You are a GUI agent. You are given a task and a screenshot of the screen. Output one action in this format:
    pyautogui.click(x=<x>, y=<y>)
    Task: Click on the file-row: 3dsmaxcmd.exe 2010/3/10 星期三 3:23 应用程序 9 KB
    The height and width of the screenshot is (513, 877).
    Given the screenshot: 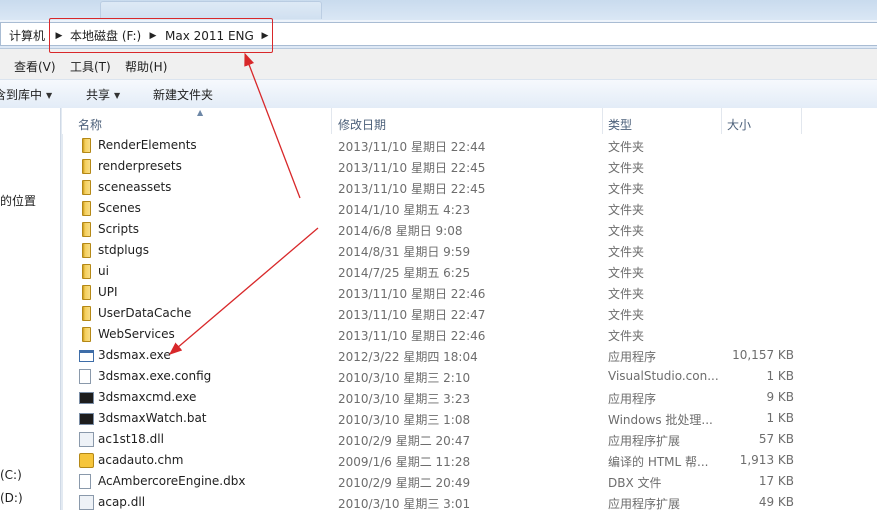 What is the action you would take?
    pyautogui.click(x=469, y=397)
    